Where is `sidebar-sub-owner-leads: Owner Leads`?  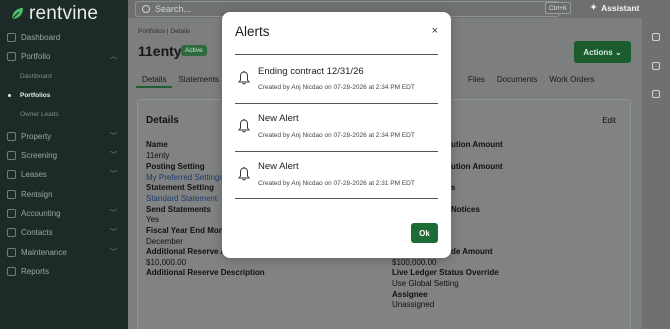
sidebar-sub-owner-leads: Owner Leads is located at coordinates (39, 114).